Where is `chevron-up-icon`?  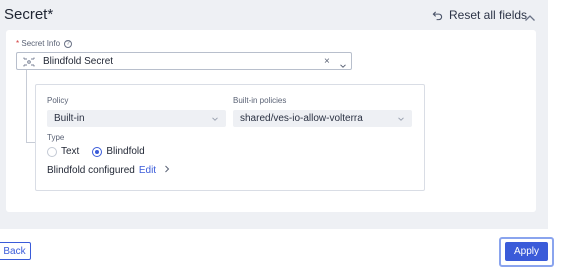 chevron-up-icon is located at coordinates (530, 18).